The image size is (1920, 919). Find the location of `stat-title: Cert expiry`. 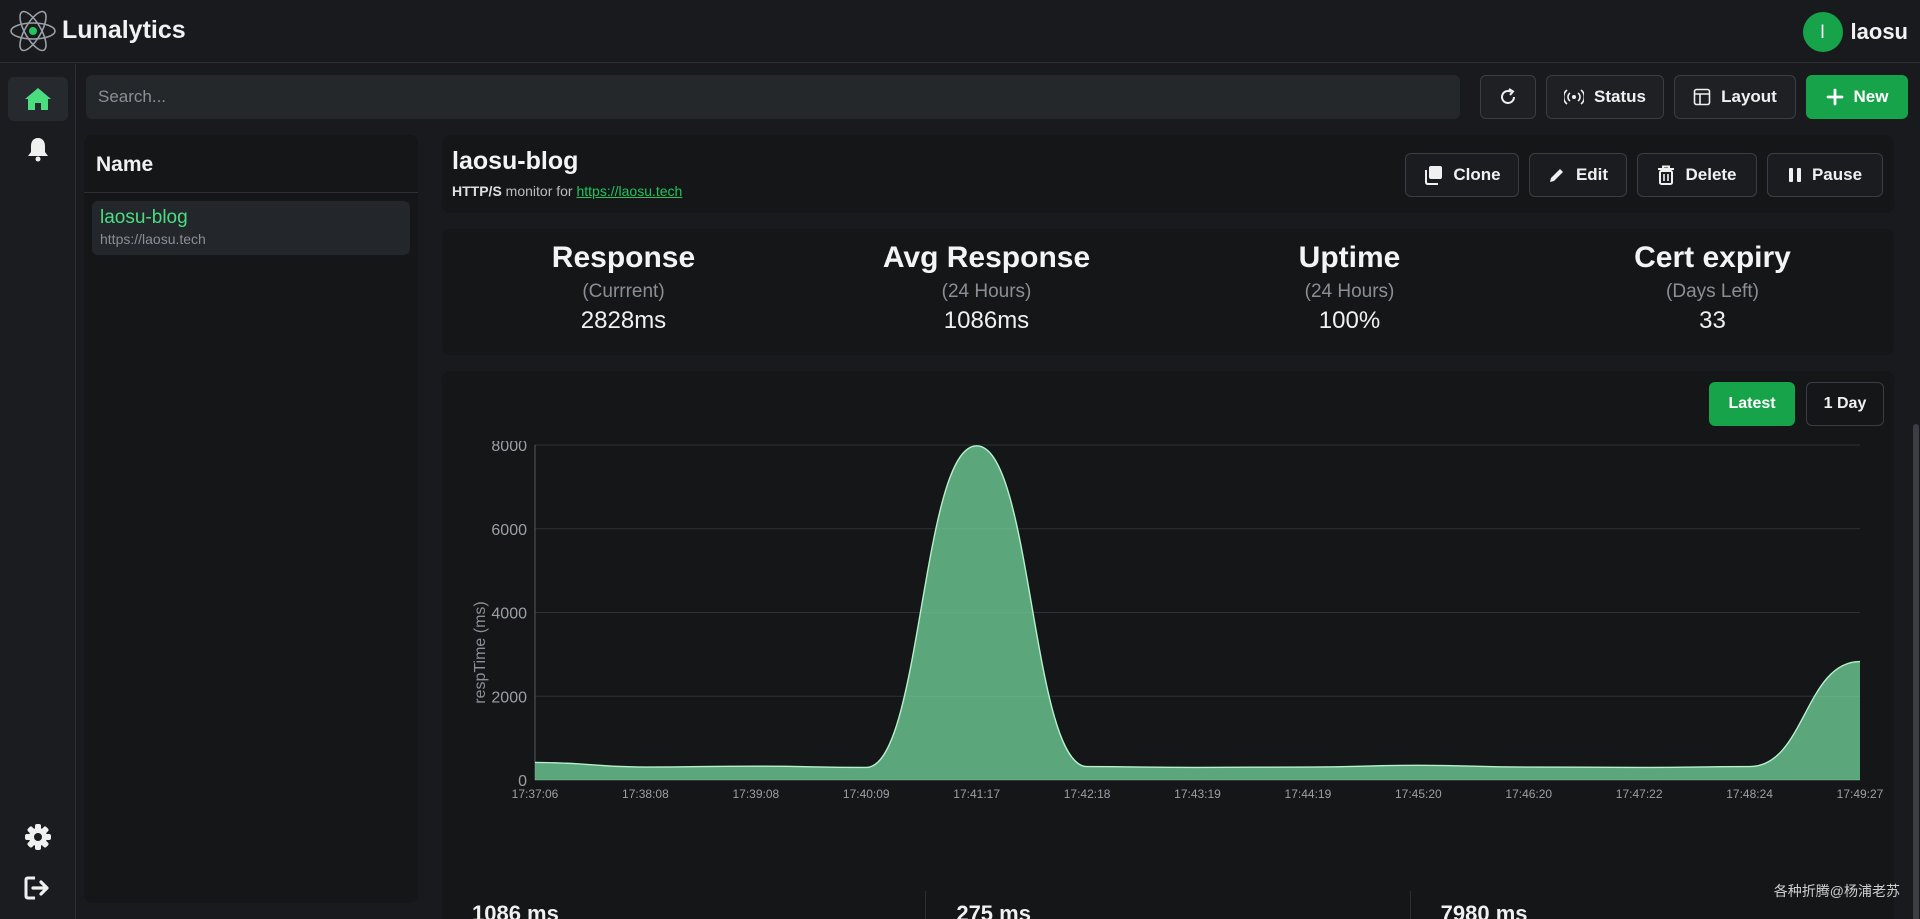

stat-title: Cert expiry is located at coordinates (1712, 257).